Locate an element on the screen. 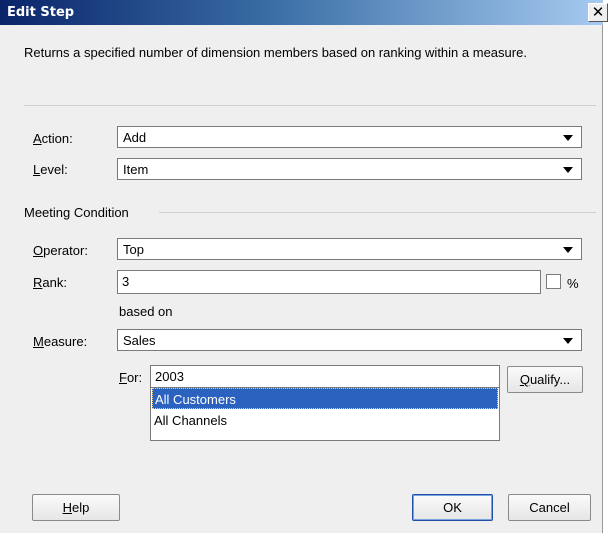  separator-meeting-condition is located at coordinates (377, 212).